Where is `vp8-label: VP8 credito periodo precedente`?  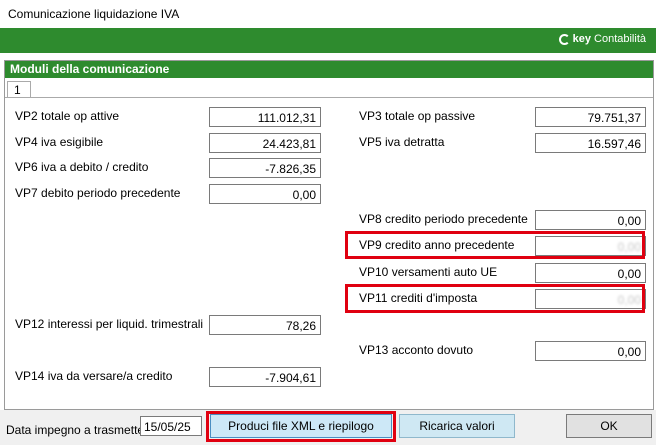
vp8-label: VP8 credito periodo precedente is located at coordinates (443, 219).